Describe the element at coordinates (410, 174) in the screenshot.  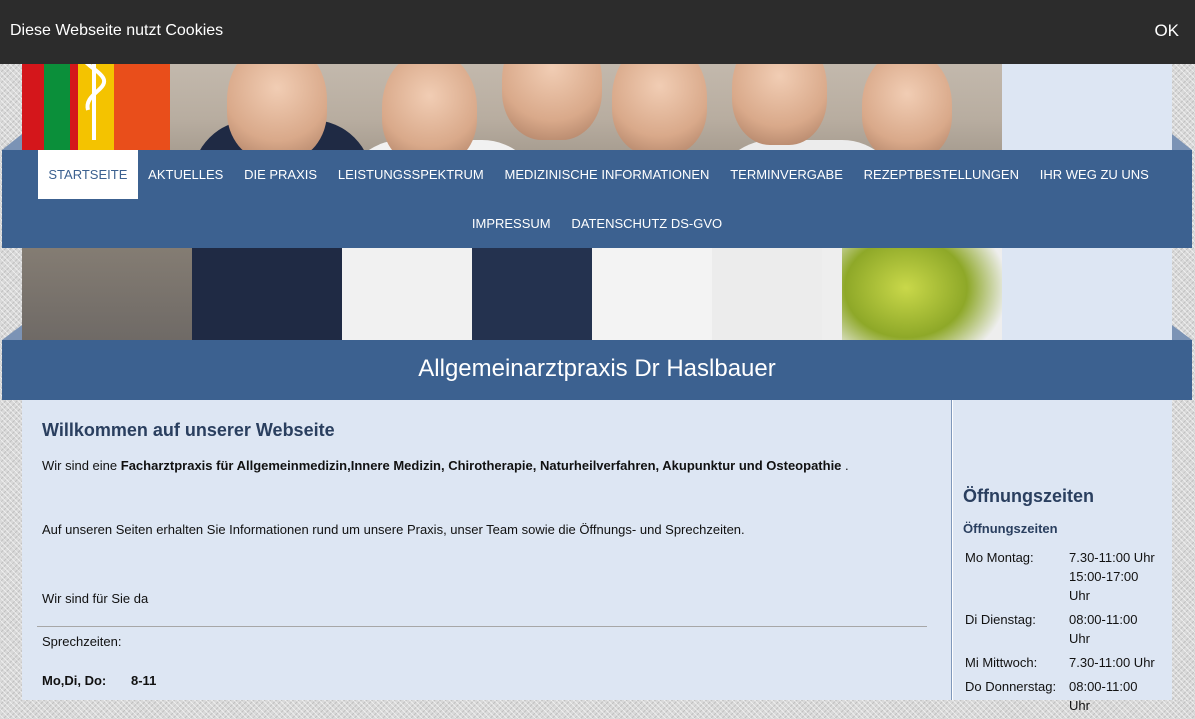
I see `nav-item-leistungsspektrum: LEISTUNGSSPEKTRUM` at that location.